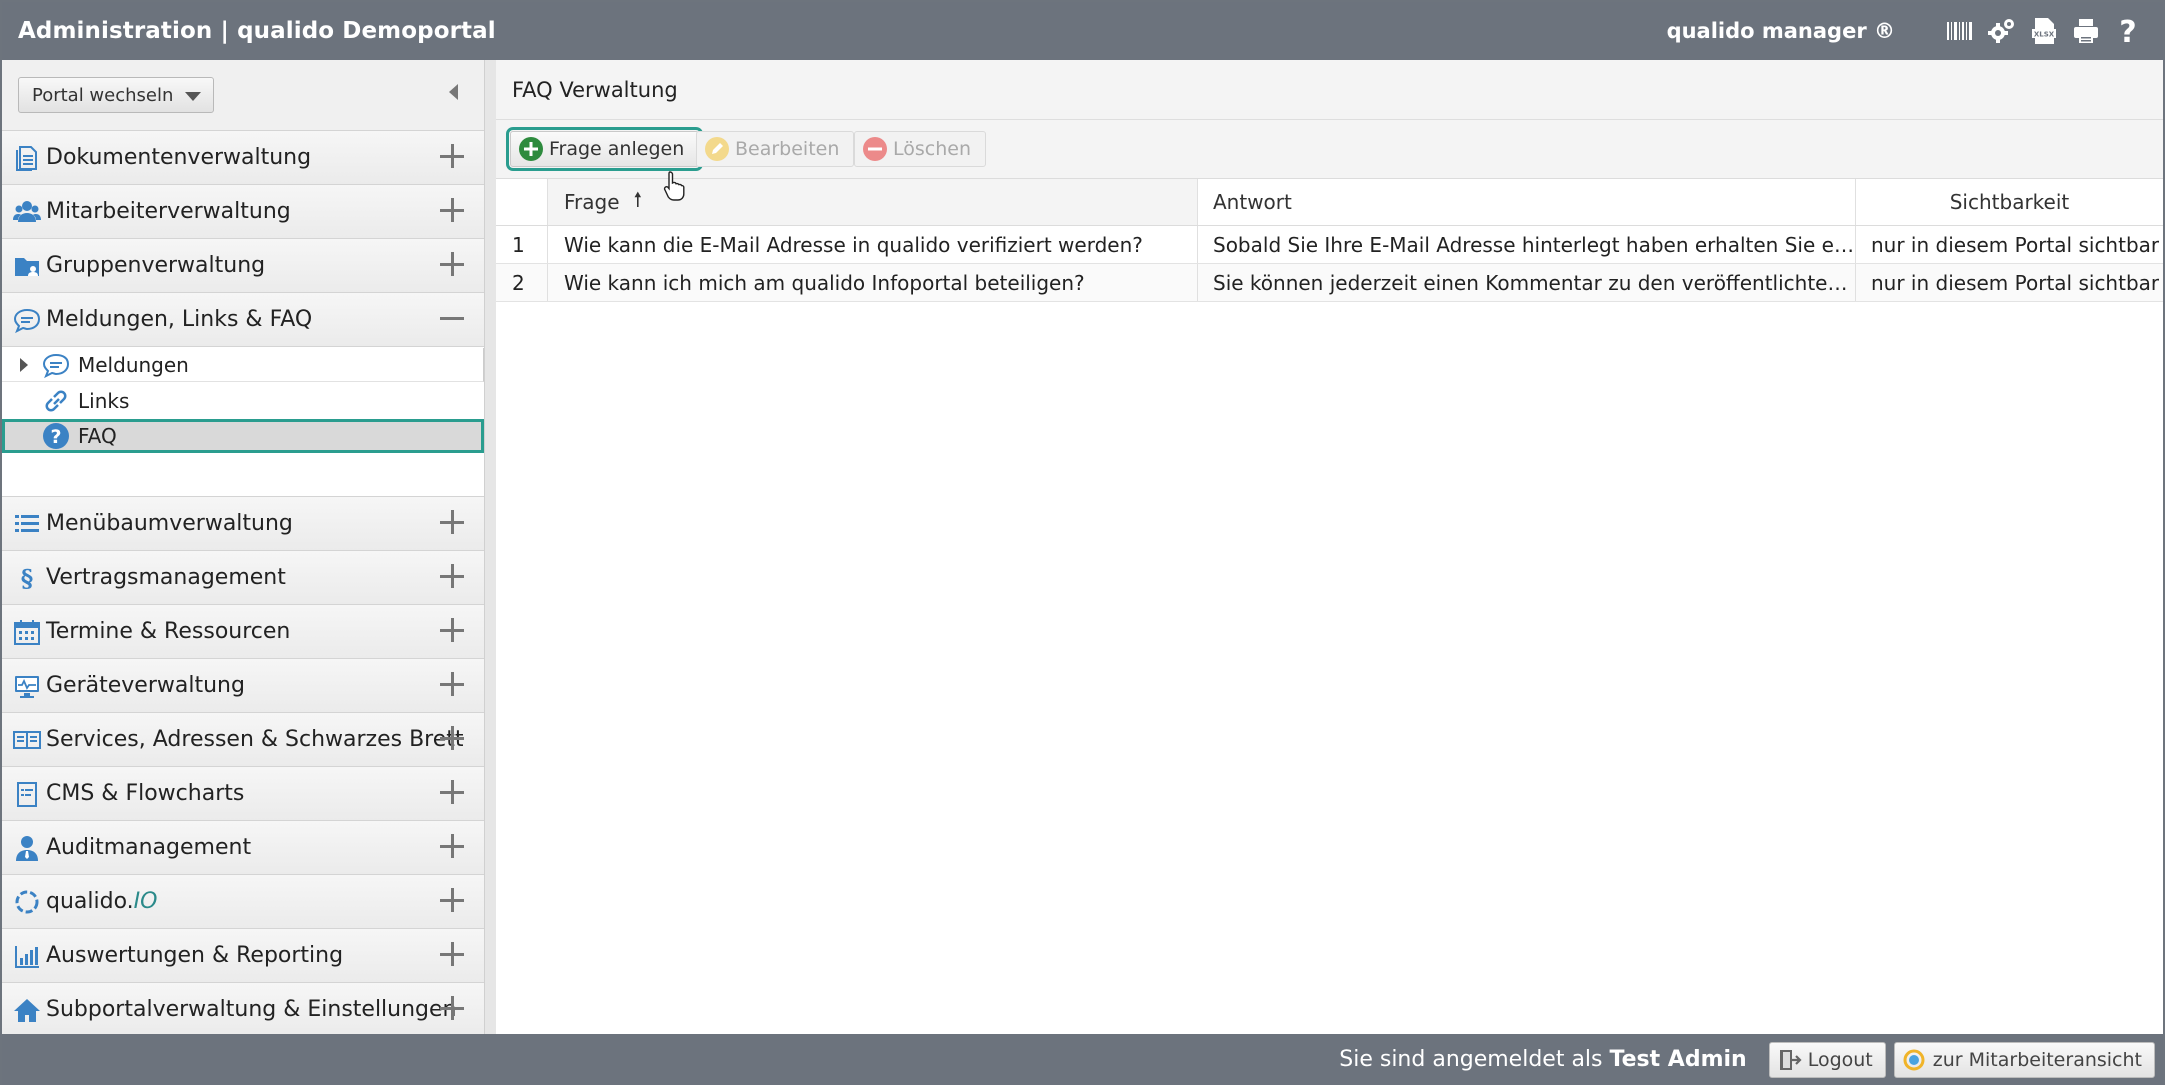 The height and width of the screenshot is (1085, 2165). I want to click on sidebar-item-label: Geräteverwaltung, so click(145, 685).